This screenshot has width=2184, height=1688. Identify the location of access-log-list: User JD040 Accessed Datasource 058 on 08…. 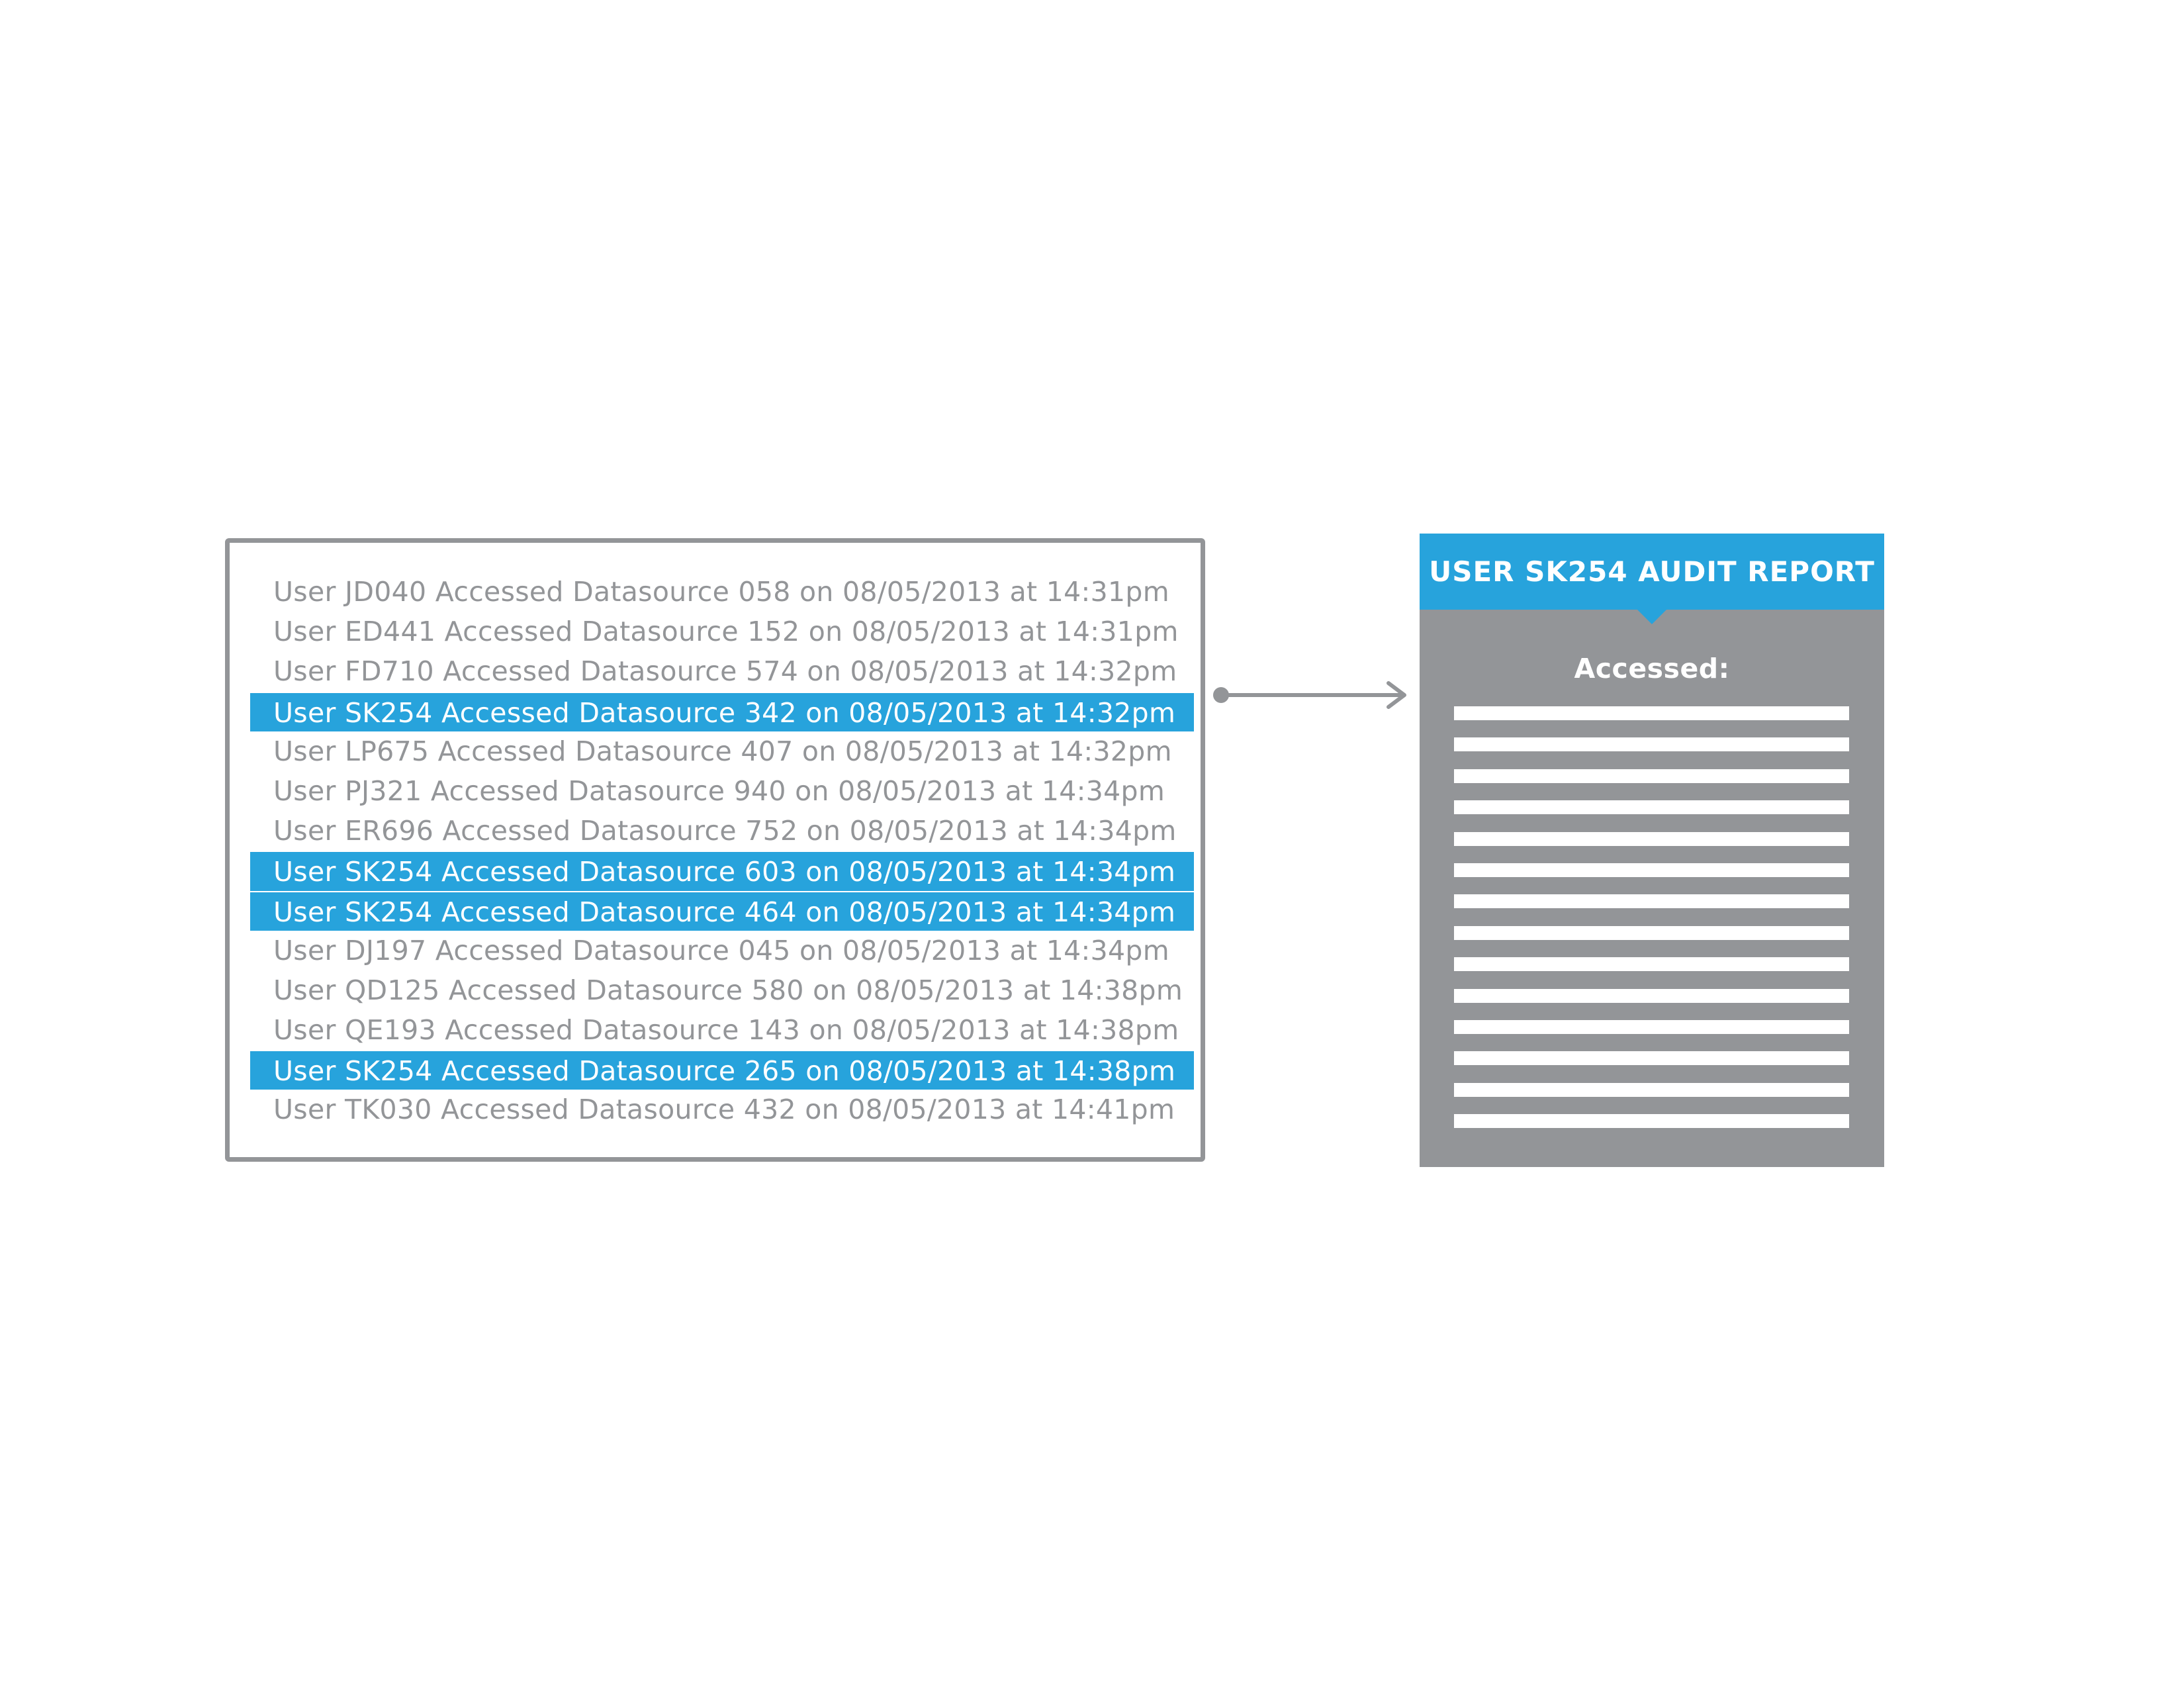
(722, 851).